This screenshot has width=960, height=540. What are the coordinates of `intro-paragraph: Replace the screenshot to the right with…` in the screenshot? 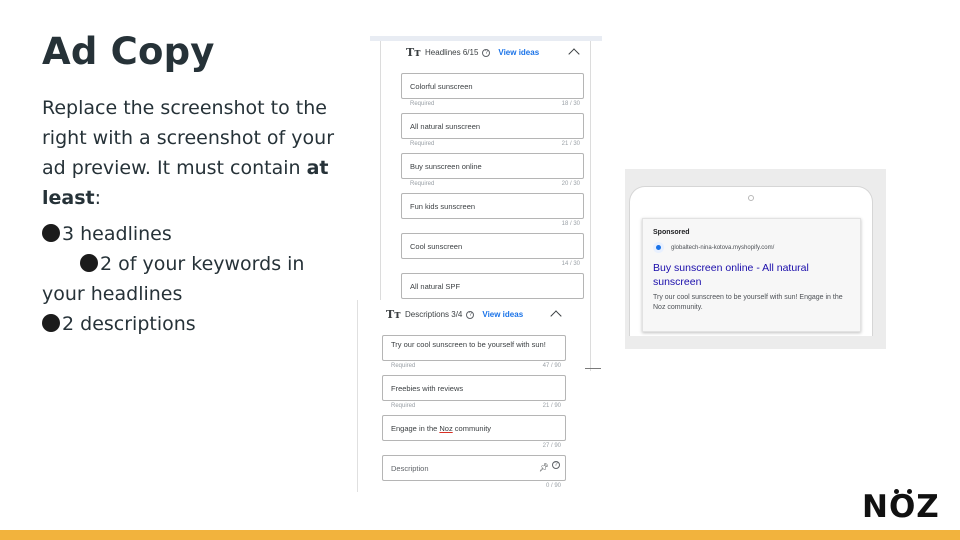 It's located at (192, 153).